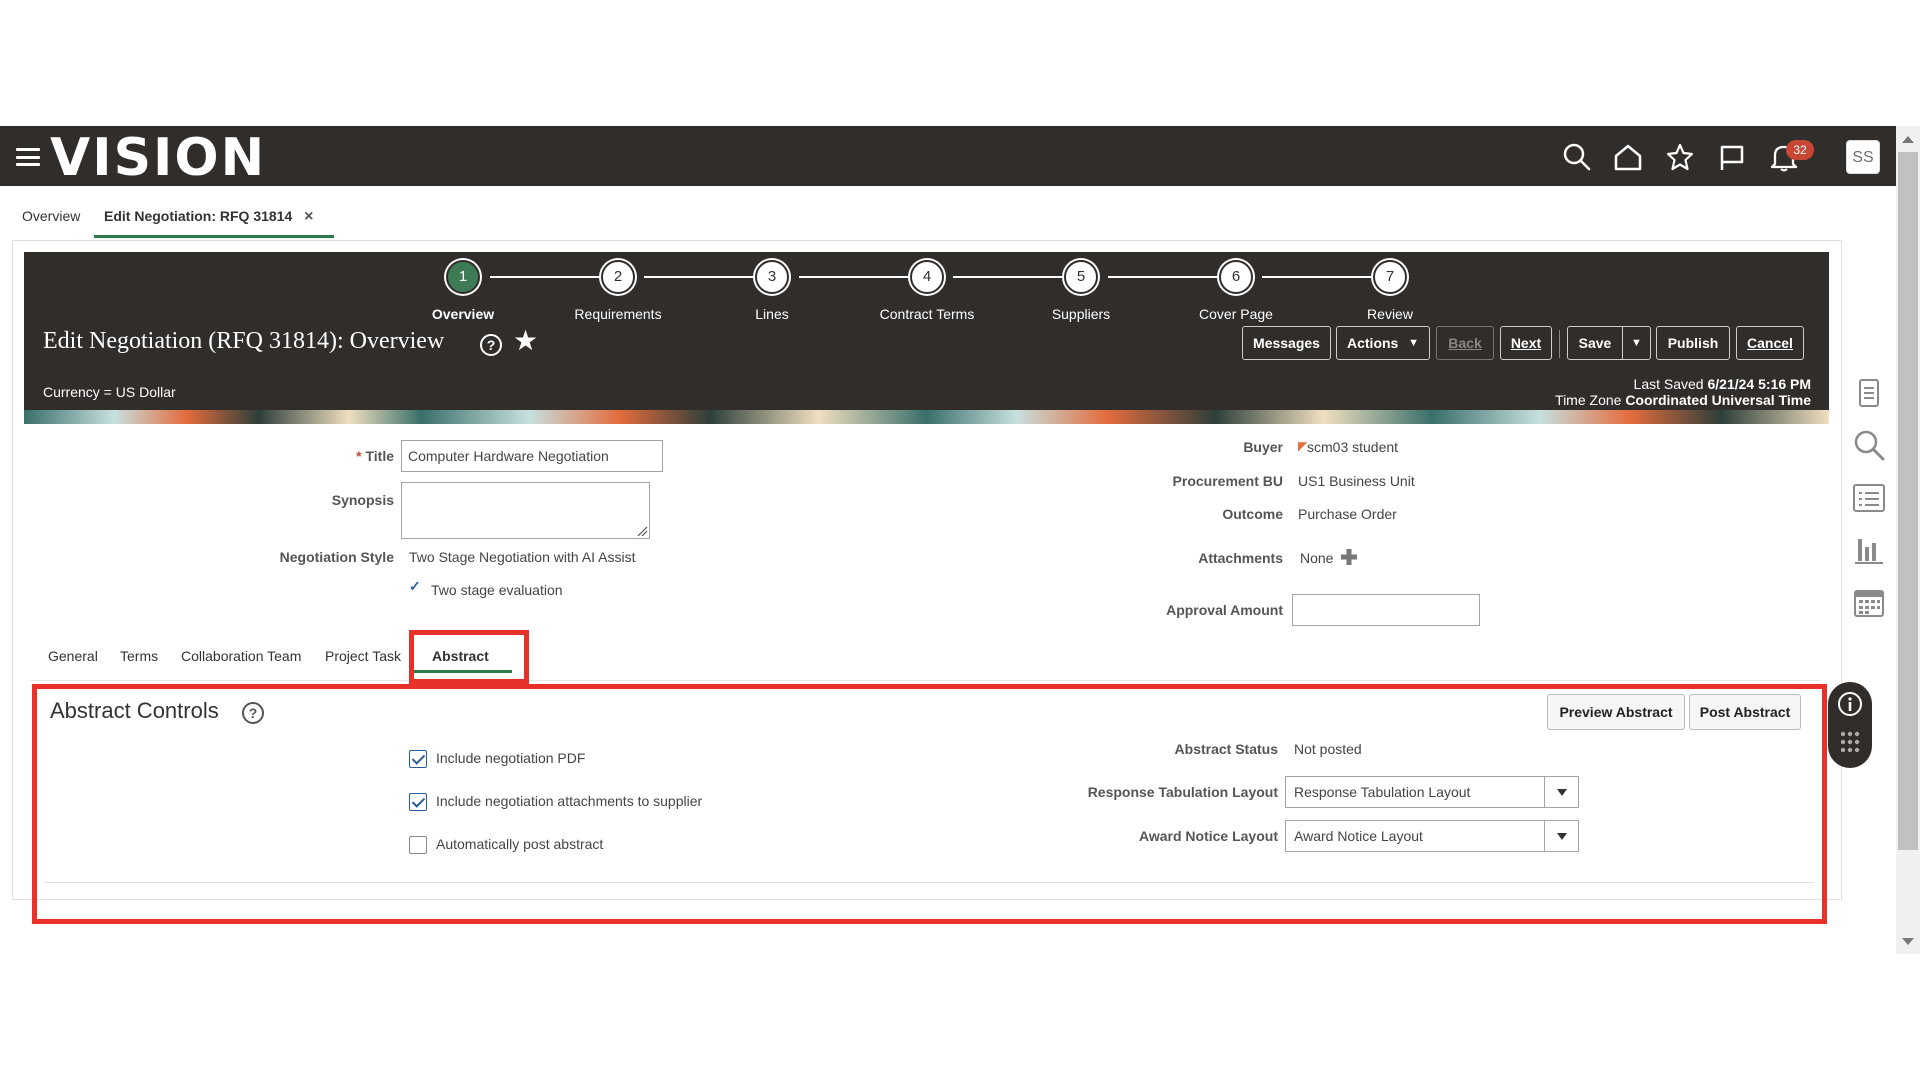  Describe the element at coordinates (463, 277) in the screenshot. I see `train-step-1: 1` at that location.